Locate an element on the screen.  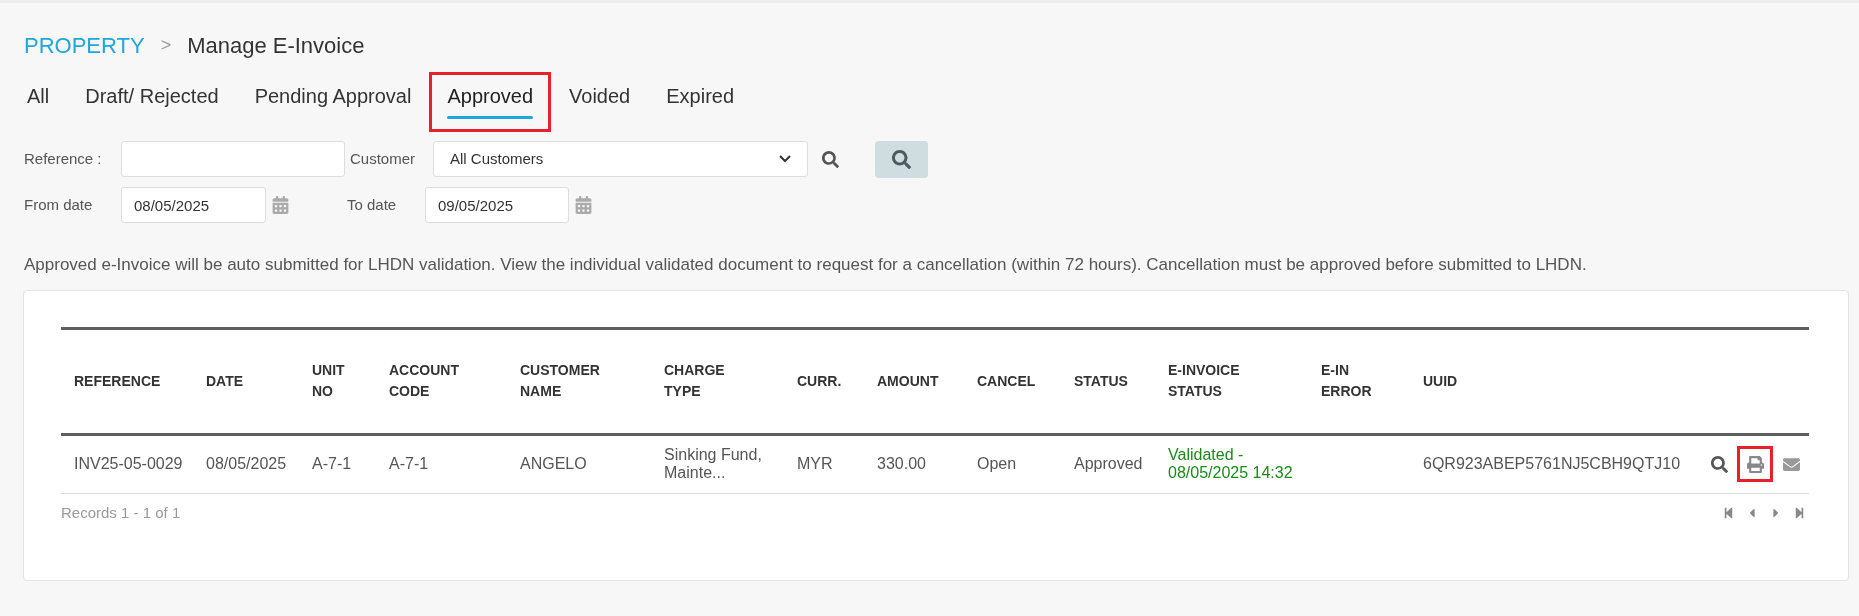
table-cell: 08/05/2025 is located at coordinates (246, 463).